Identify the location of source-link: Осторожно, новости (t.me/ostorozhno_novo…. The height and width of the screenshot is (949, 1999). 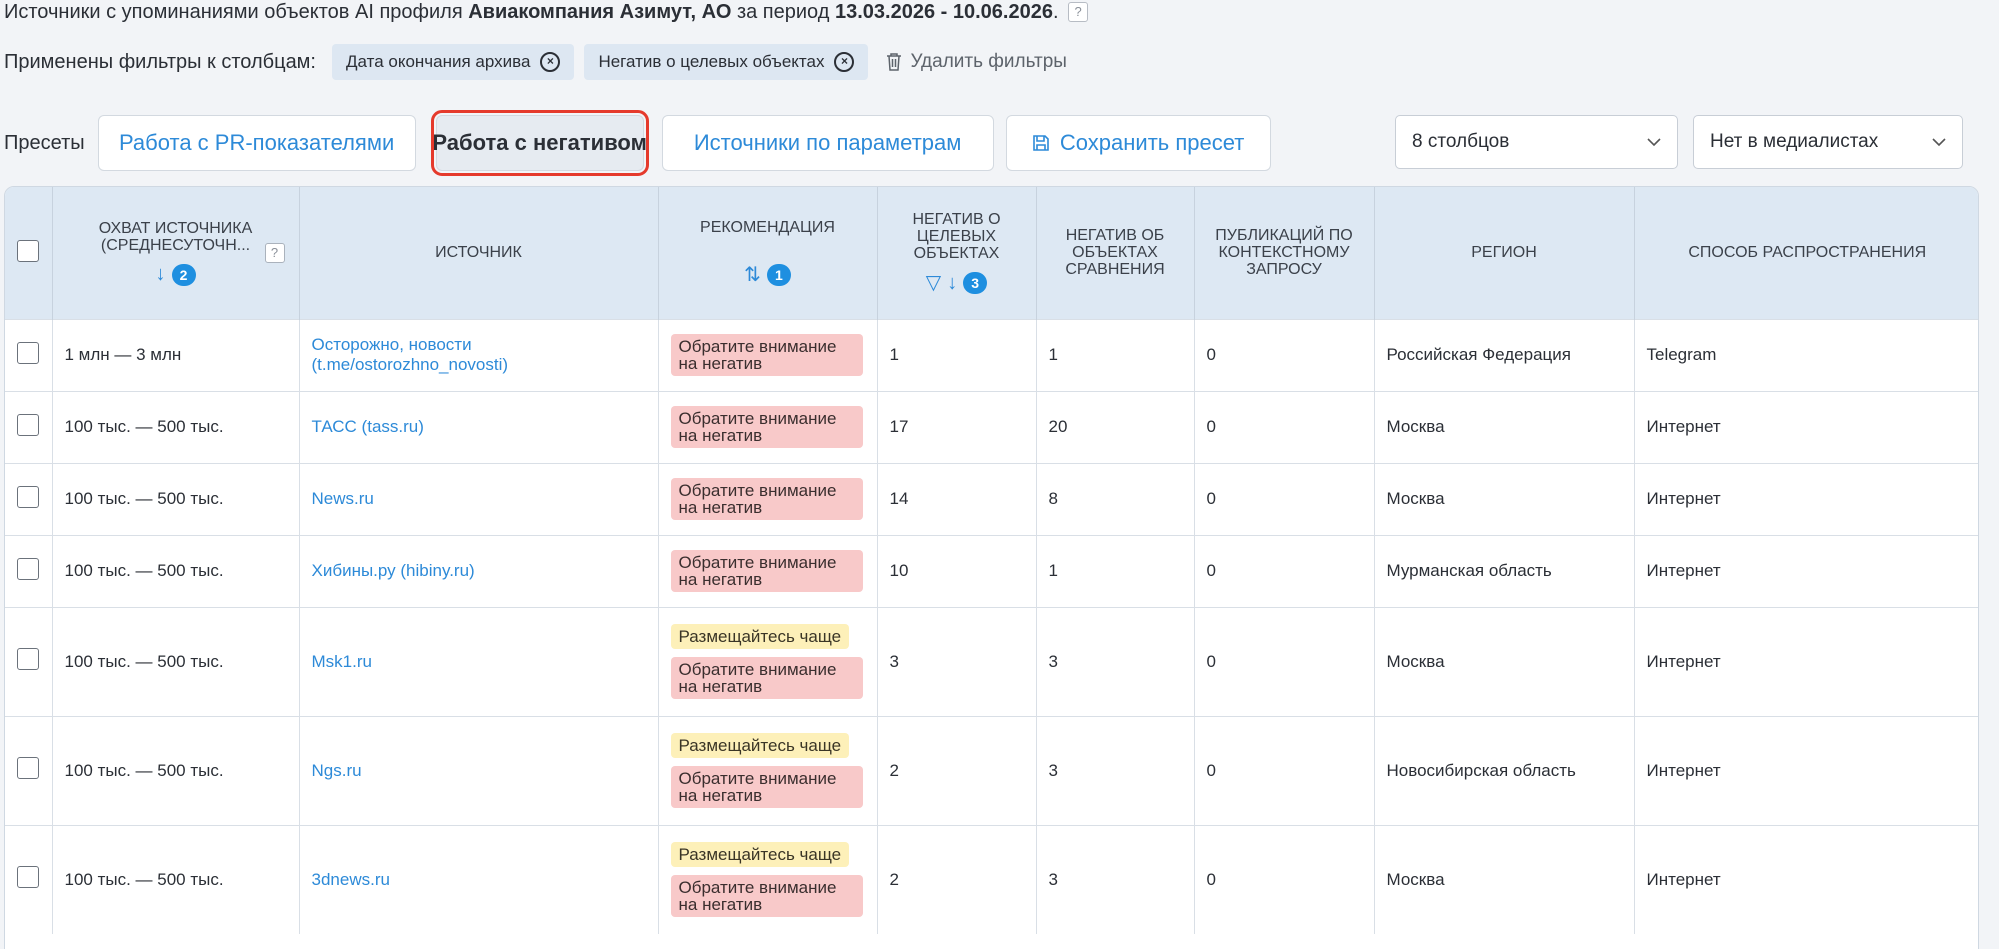
(410, 354).